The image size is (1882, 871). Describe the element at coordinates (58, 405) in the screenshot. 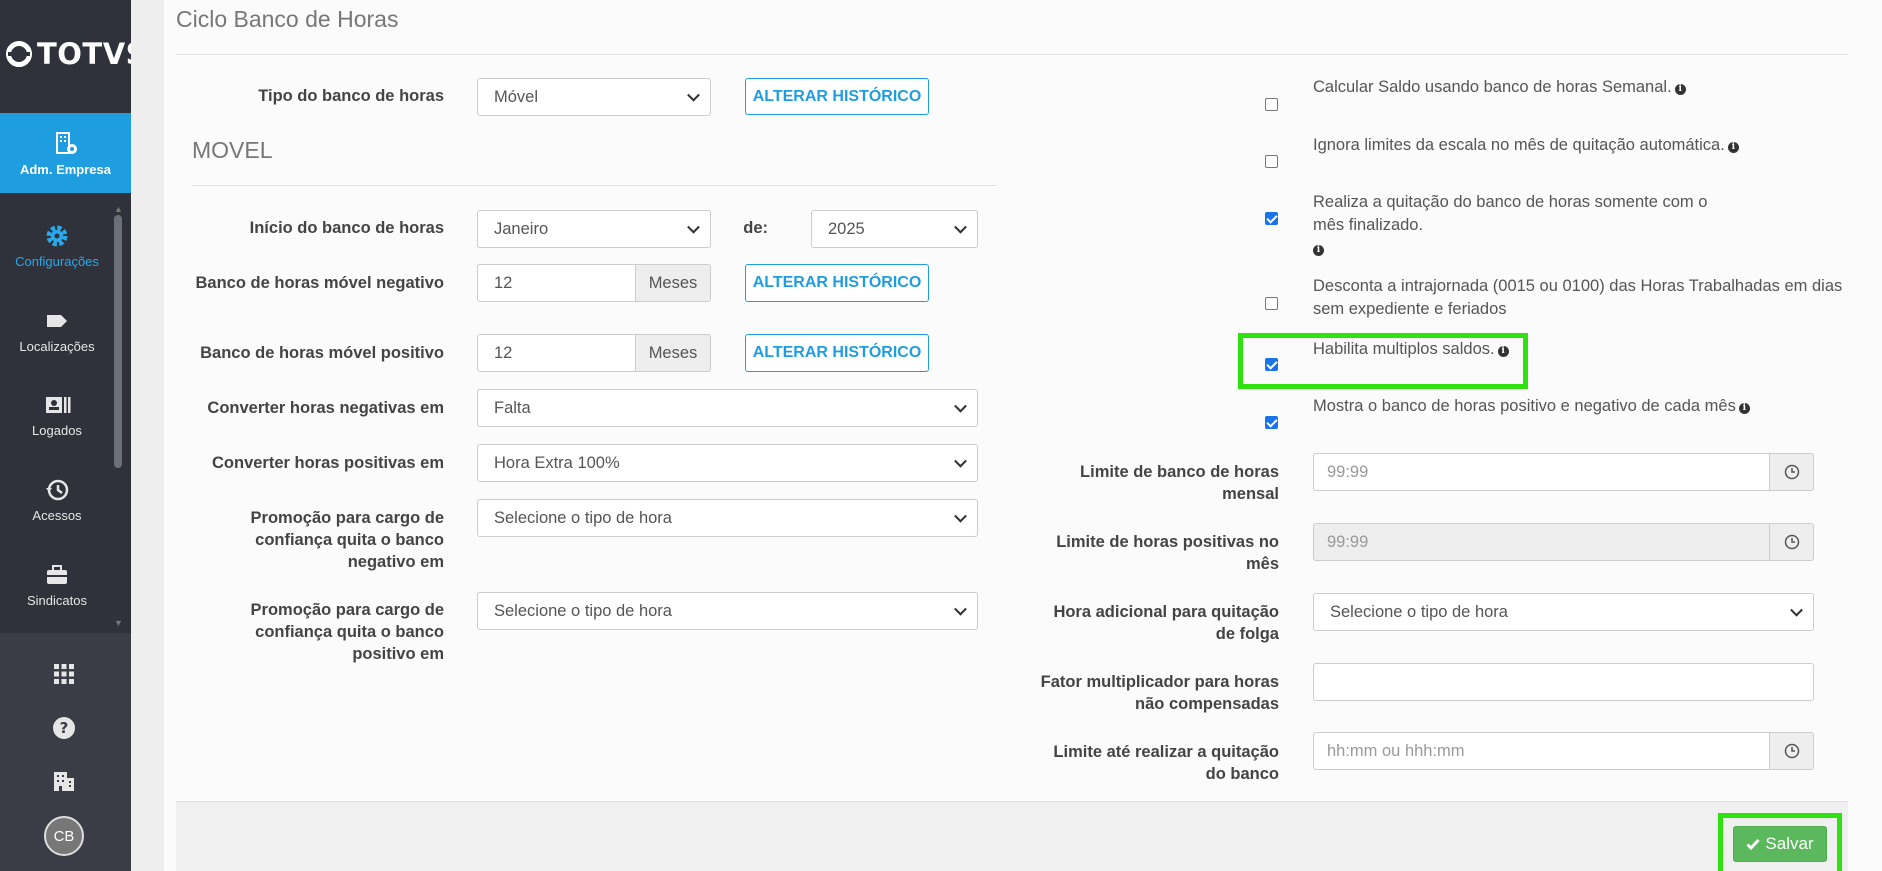

I see `id-card-icon` at that location.